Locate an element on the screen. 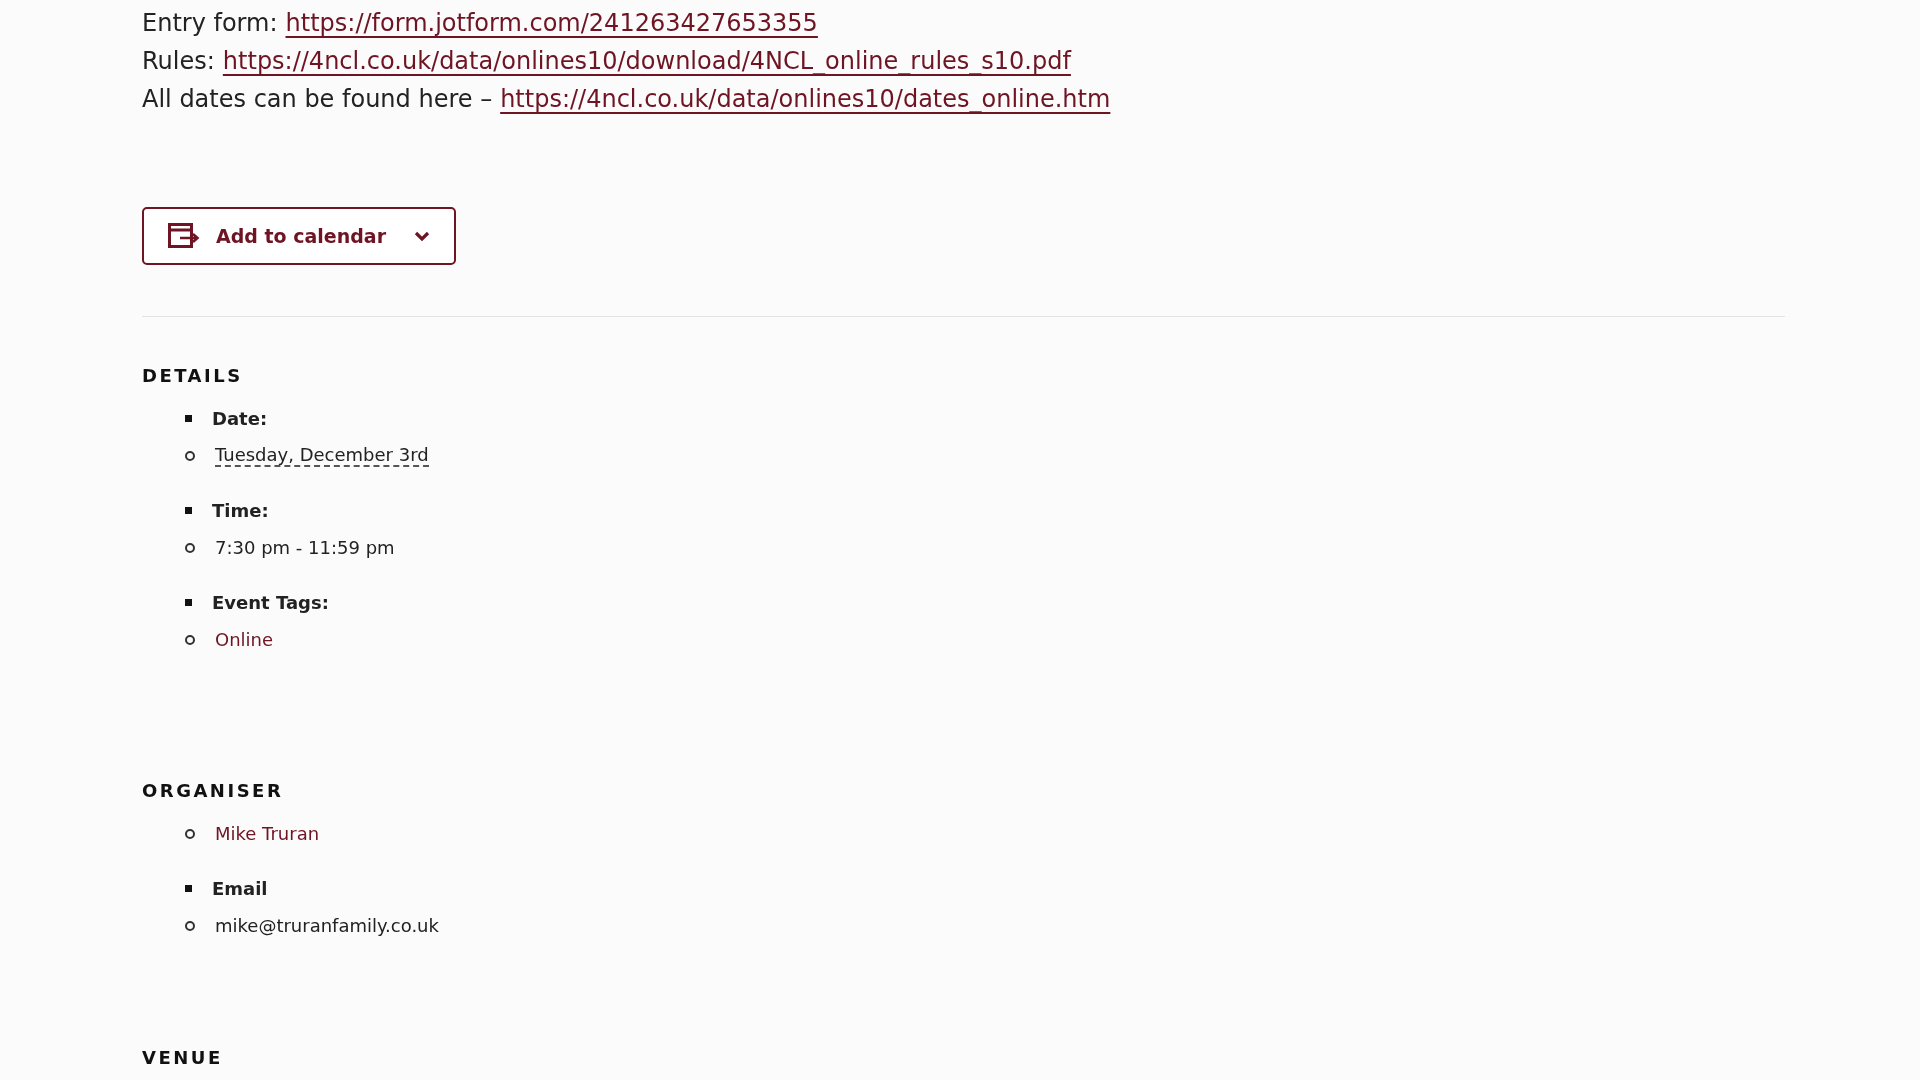 The width and height of the screenshot is (1920, 1080). detail-value: 7:30 pm - 11:59 pm is located at coordinates (305, 547).